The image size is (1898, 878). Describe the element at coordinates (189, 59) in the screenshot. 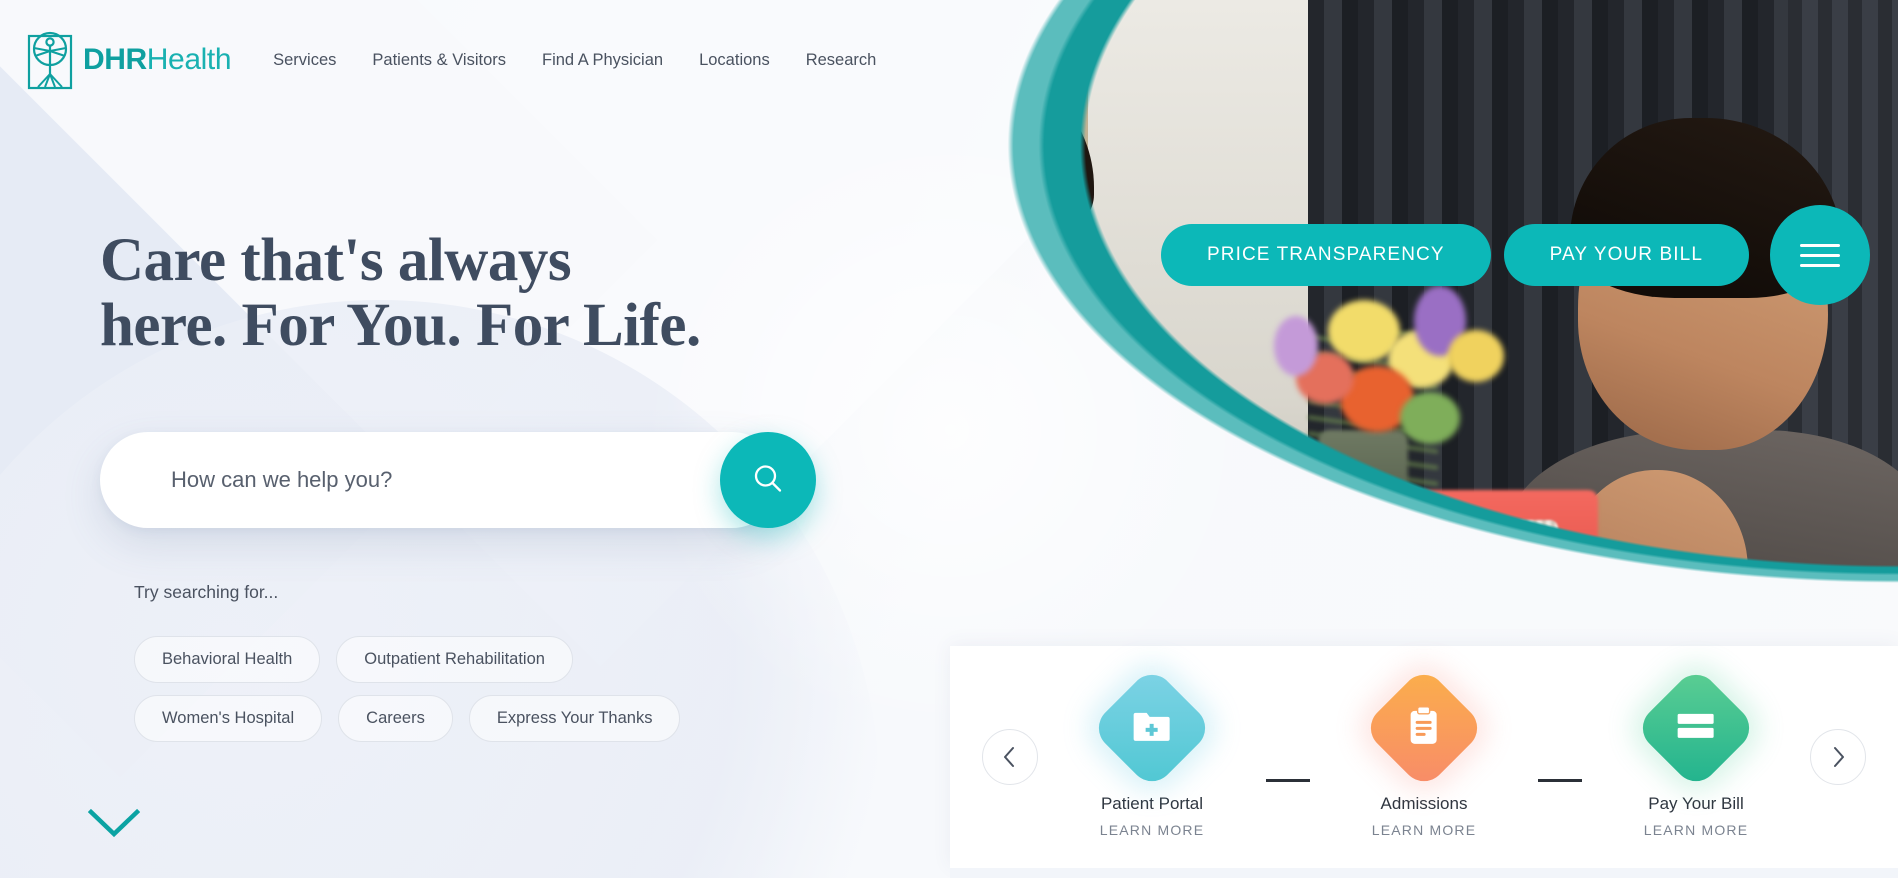

I see `logo-word-light: Health` at that location.